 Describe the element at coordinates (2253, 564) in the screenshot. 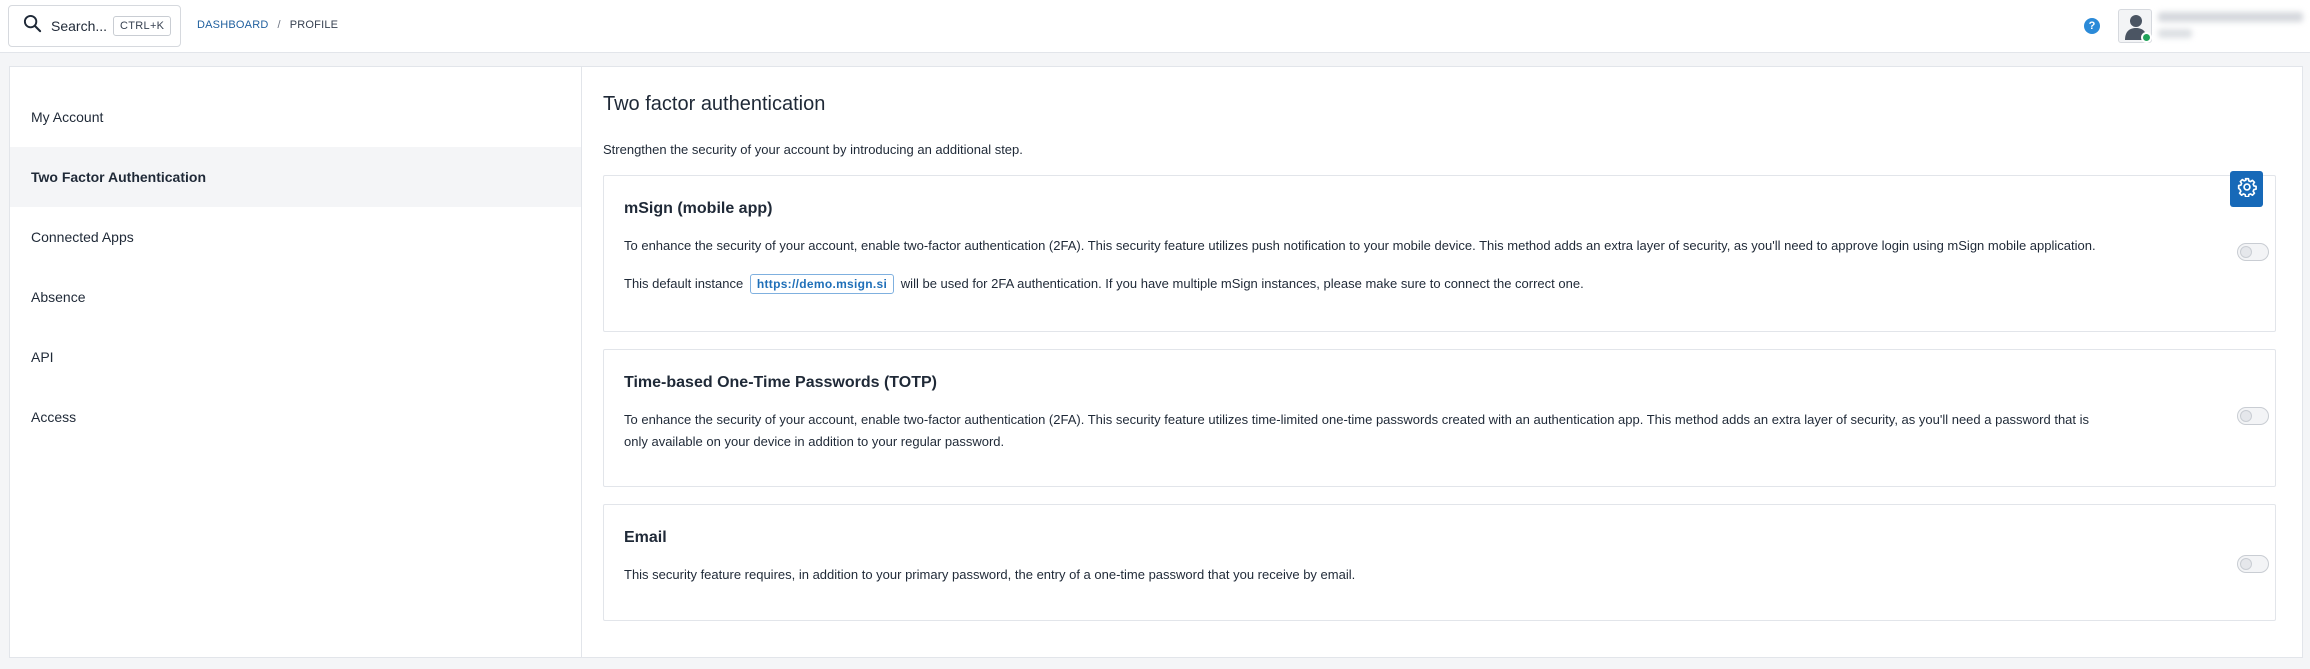

I see `email-toggle` at that location.